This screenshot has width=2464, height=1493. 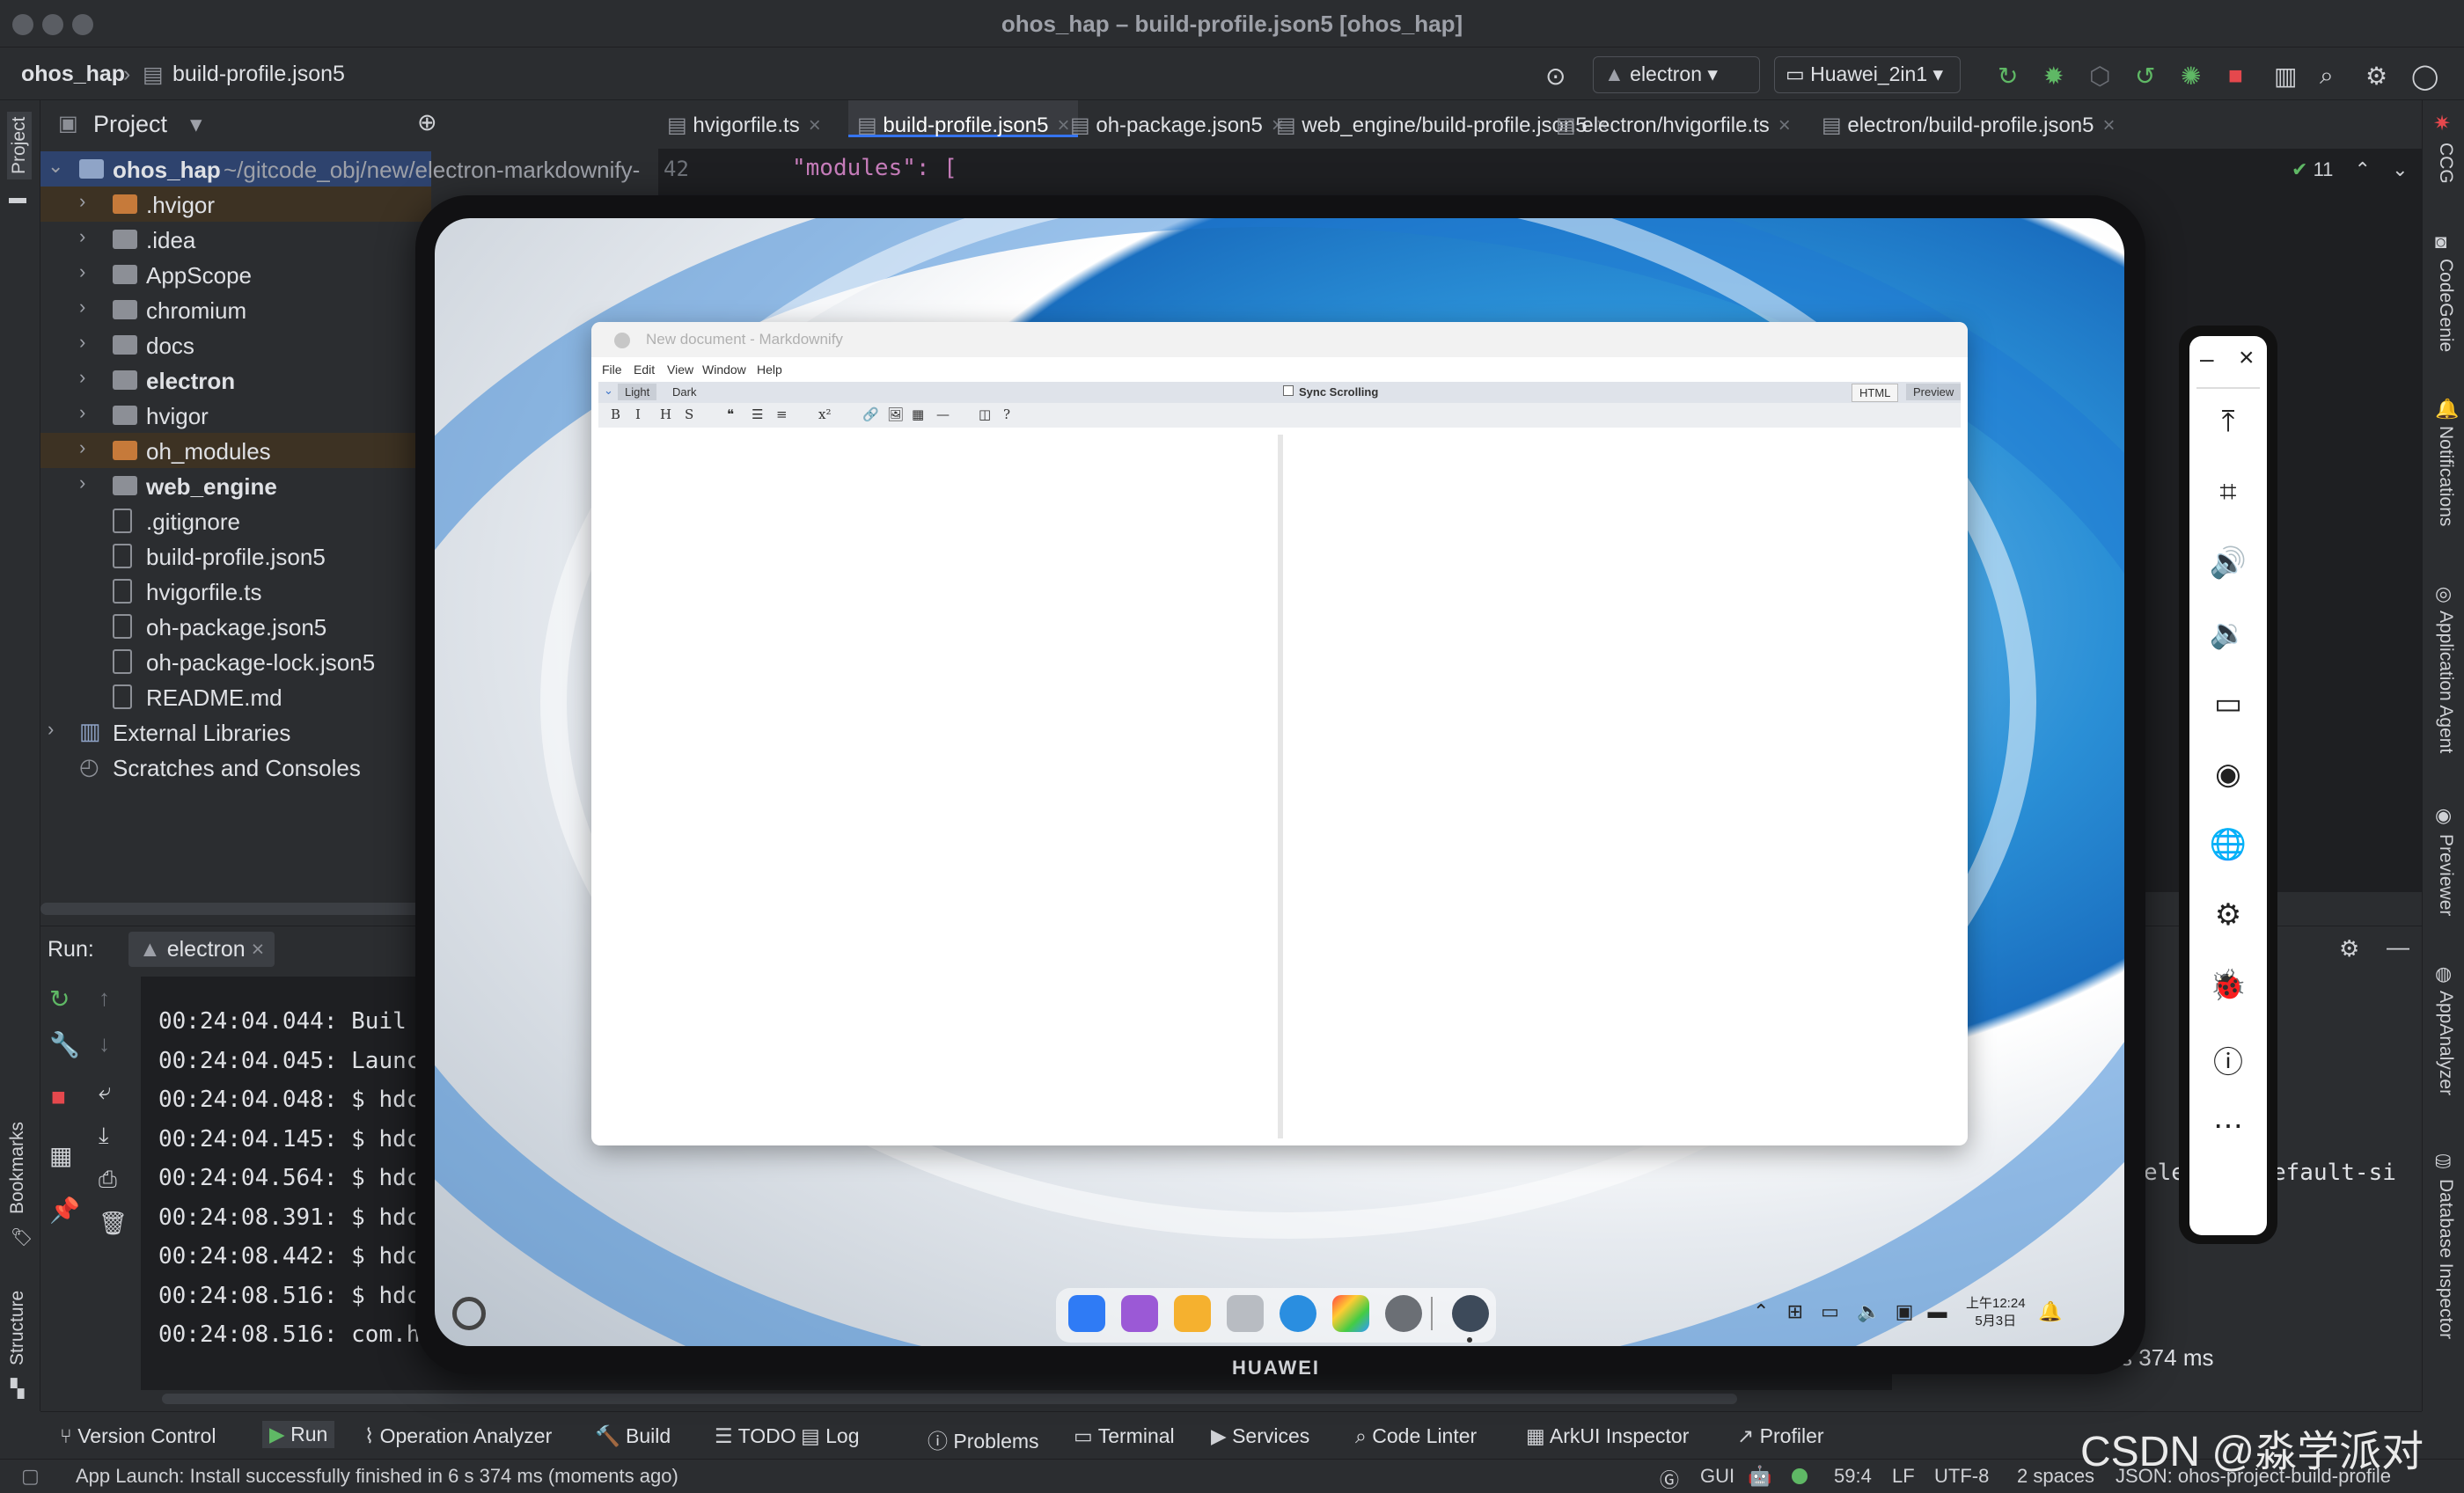 I want to click on format-tool: ◫, so click(x=985, y=414).